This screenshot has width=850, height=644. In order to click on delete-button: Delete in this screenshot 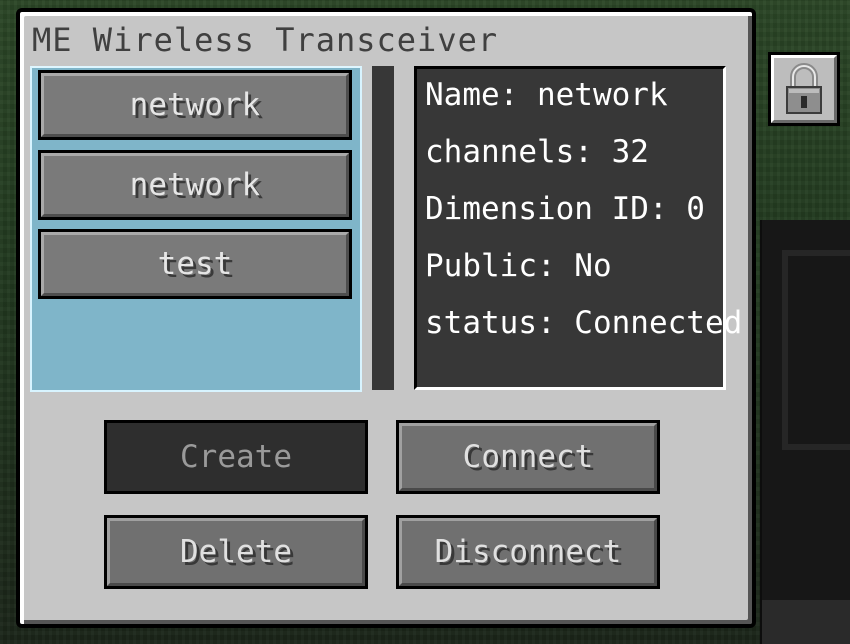, I will do `click(236, 552)`.